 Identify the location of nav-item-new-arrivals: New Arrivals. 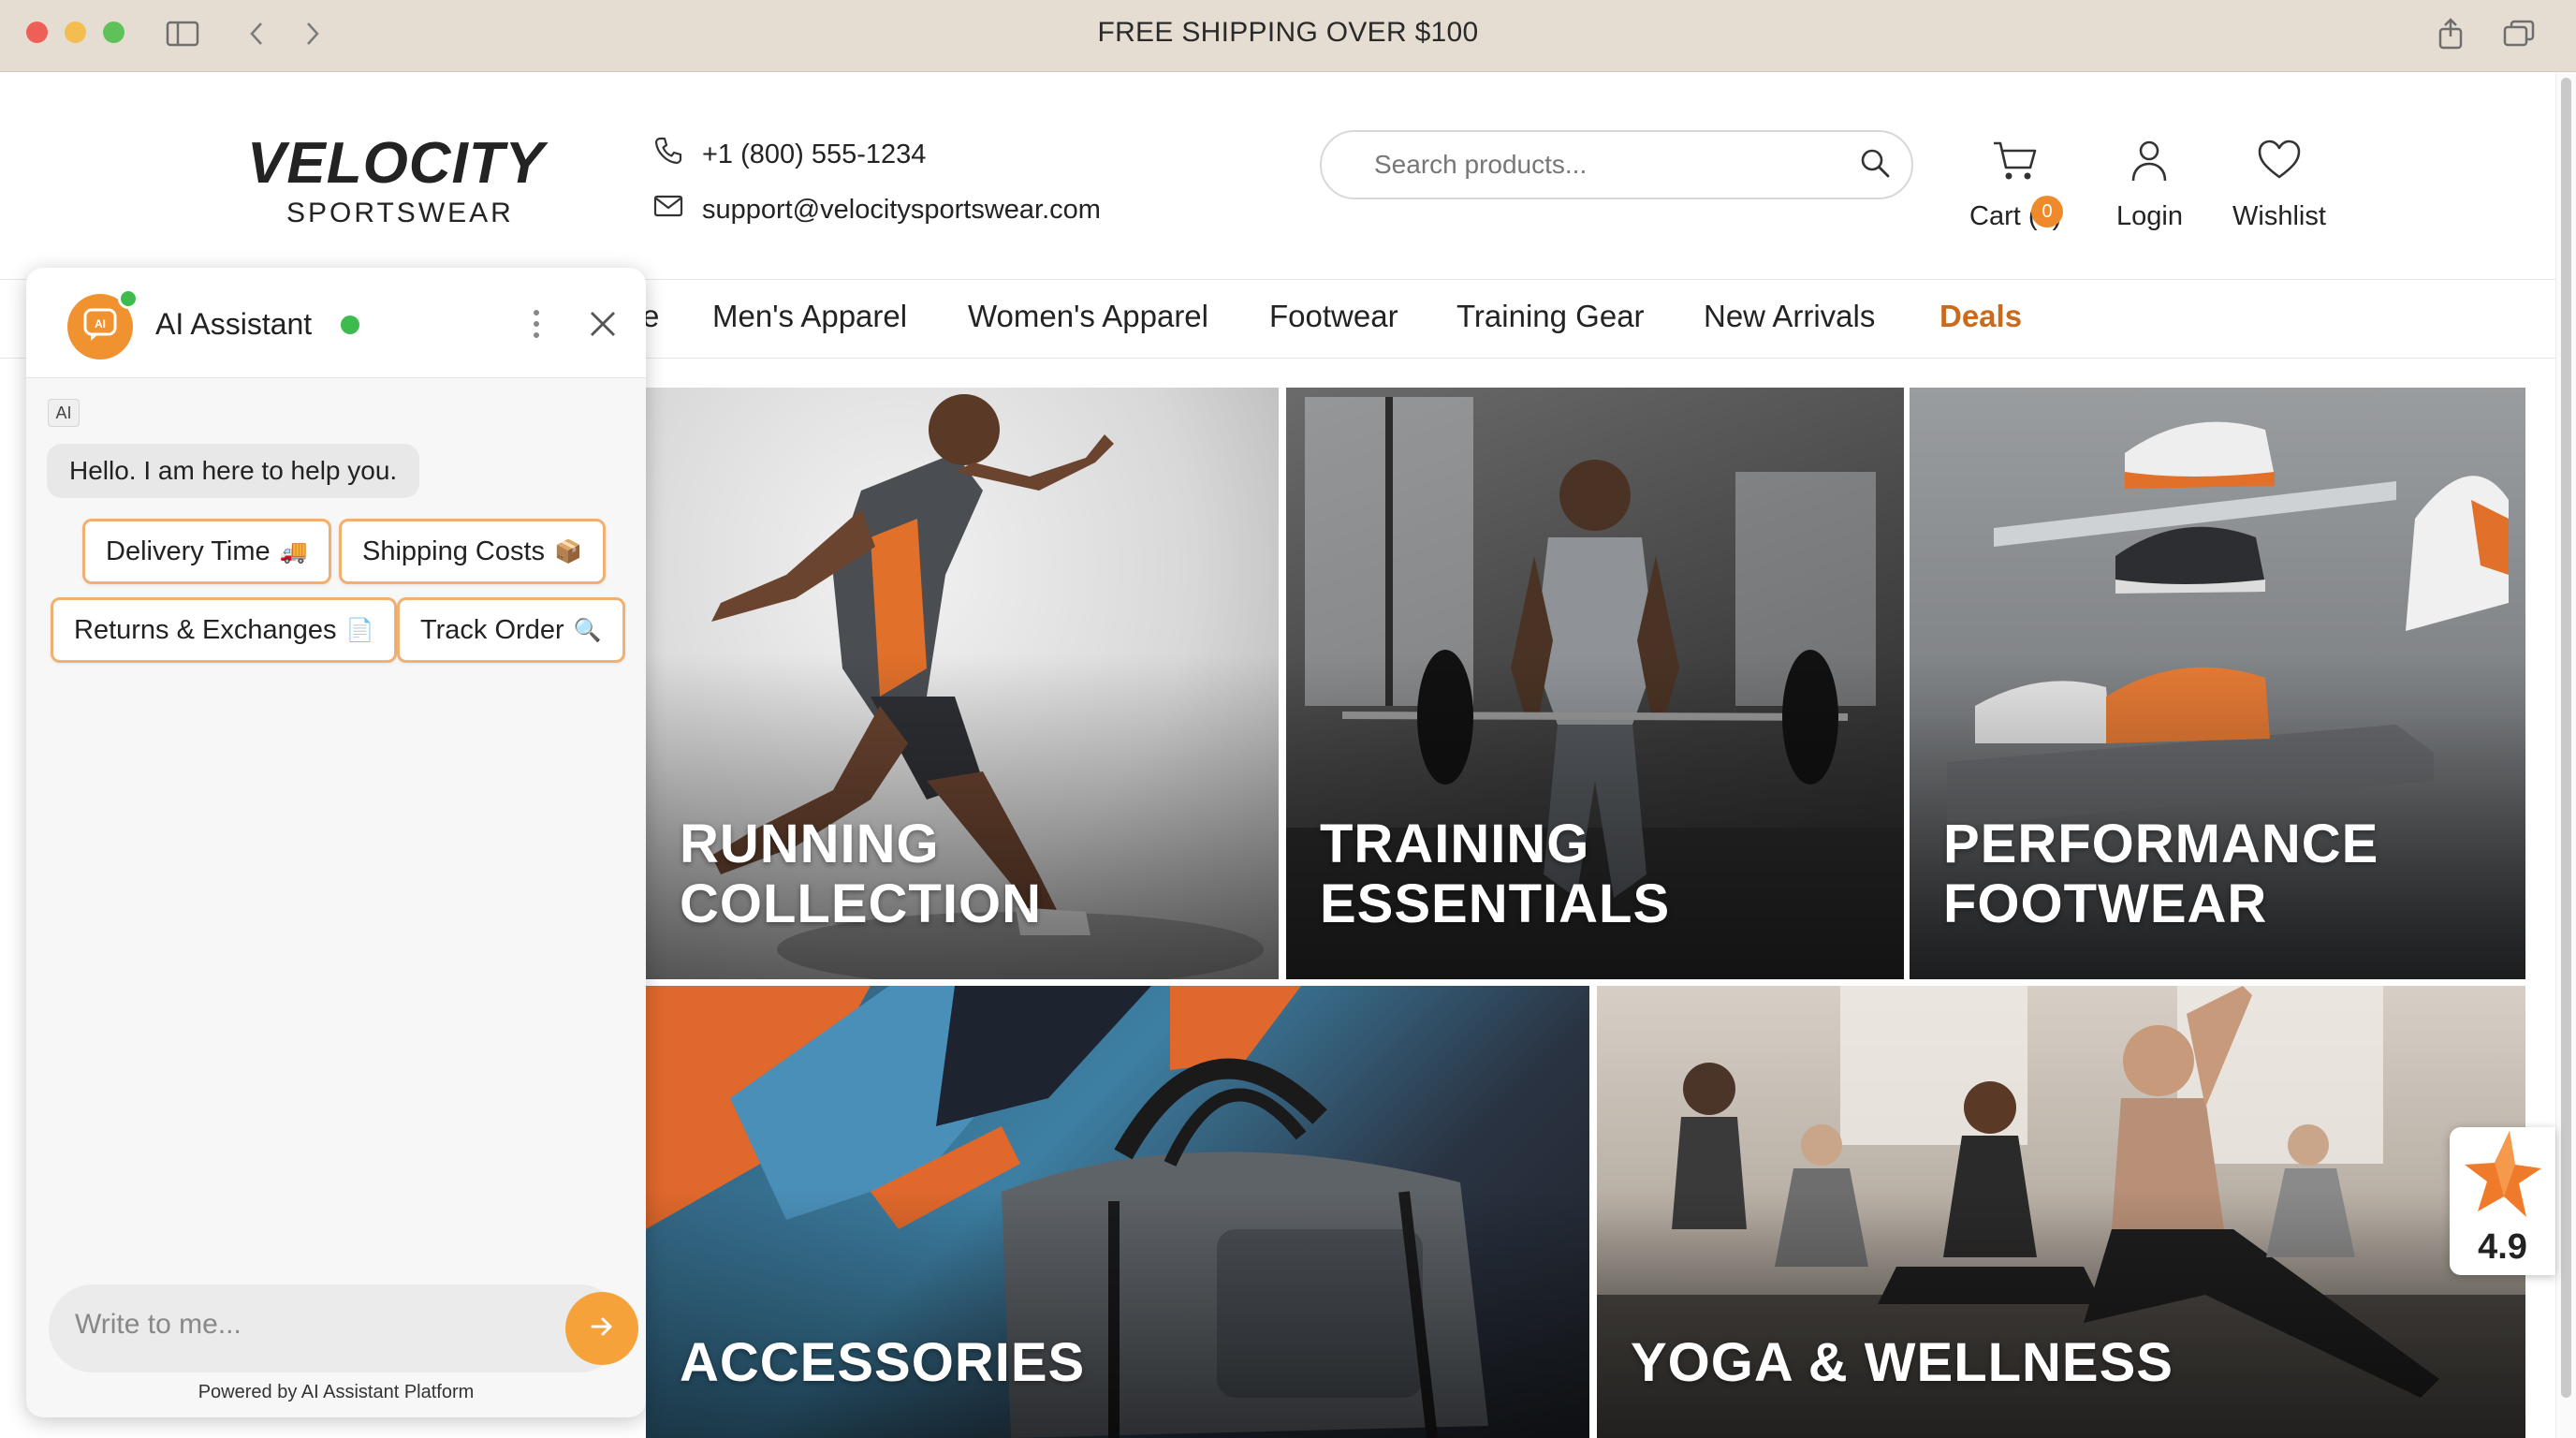
(1789, 316).